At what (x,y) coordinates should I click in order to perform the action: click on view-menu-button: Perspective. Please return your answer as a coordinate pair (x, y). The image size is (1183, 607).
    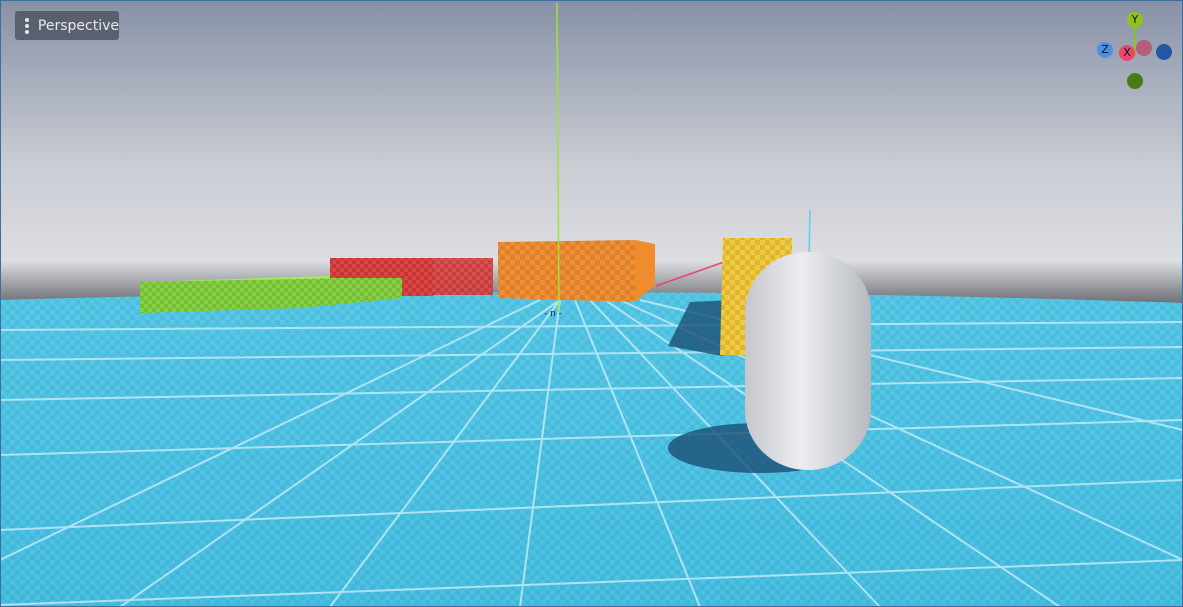
    Looking at the image, I should click on (67, 25).